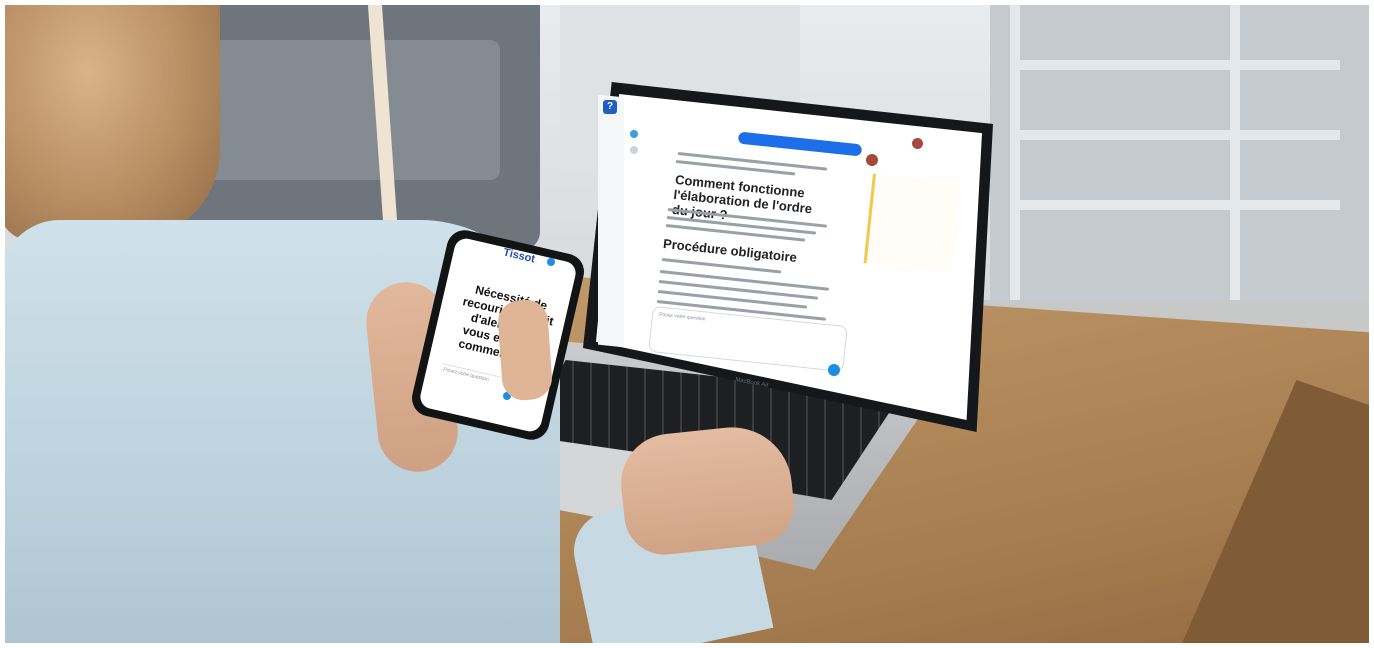  Describe the element at coordinates (610, 107) in the screenshot. I see `app-logo-icon: ?` at that location.